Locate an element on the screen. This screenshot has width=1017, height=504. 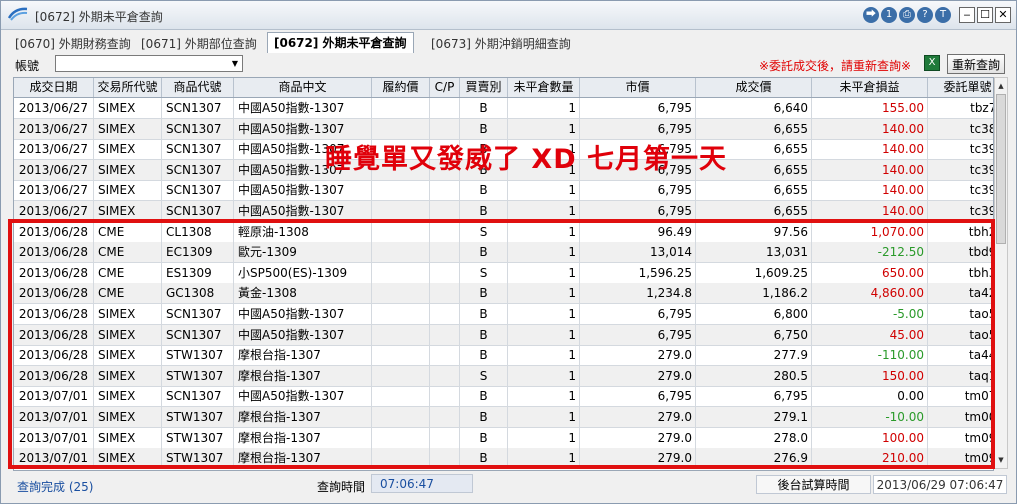
query-status: 查詢完成 (25) is located at coordinates (55, 487).